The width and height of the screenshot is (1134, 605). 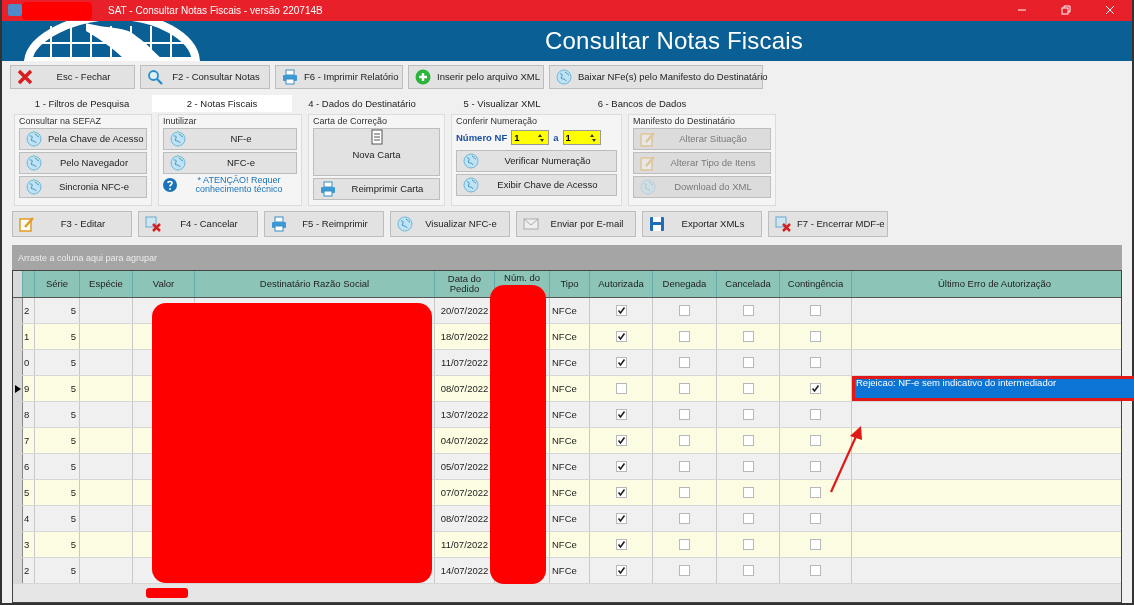 What do you see at coordinates (324, 223) in the screenshot?
I see `action-button: F5 - Reimprimir` at bounding box center [324, 223].